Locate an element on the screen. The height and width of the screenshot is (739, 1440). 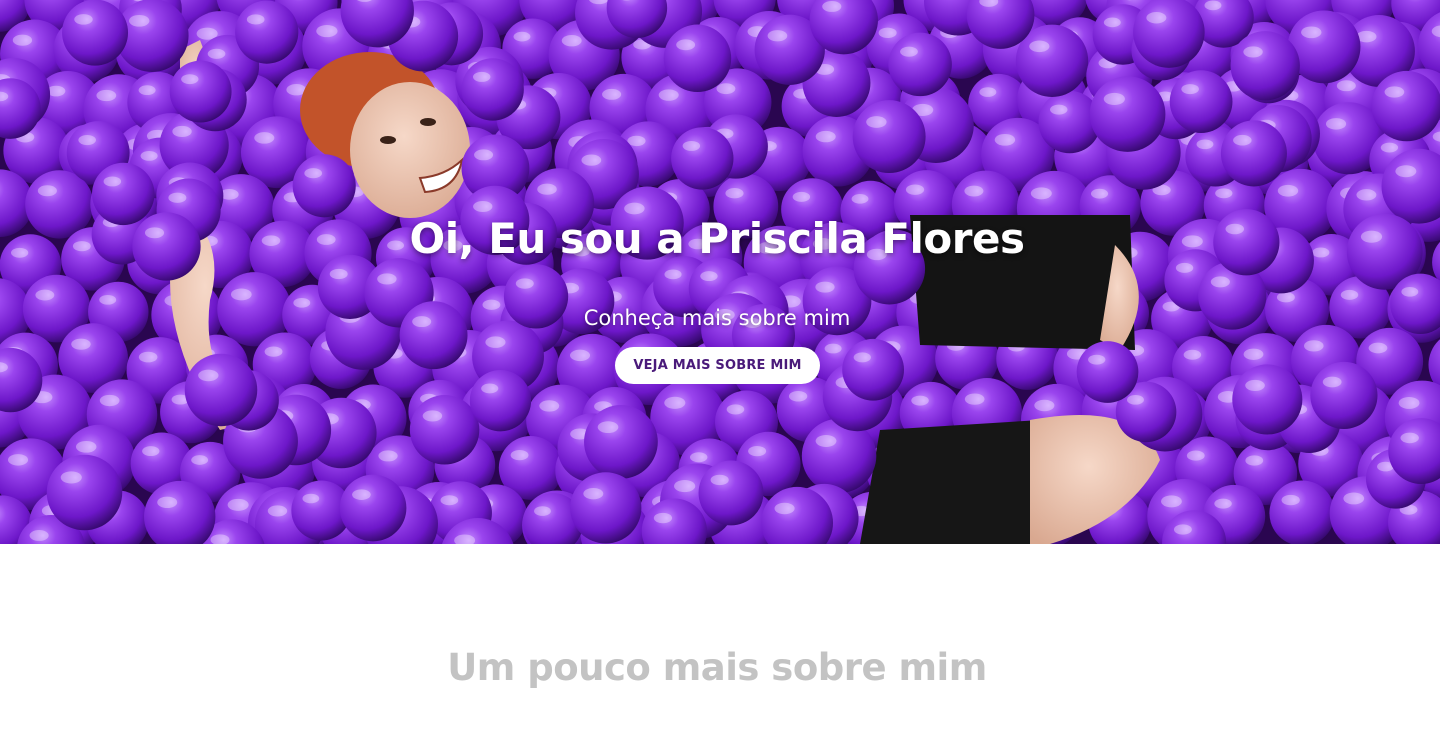
see-more-about-me-button: VEJA MAIS SOBRE MIM is located at coordinates (717, 365).